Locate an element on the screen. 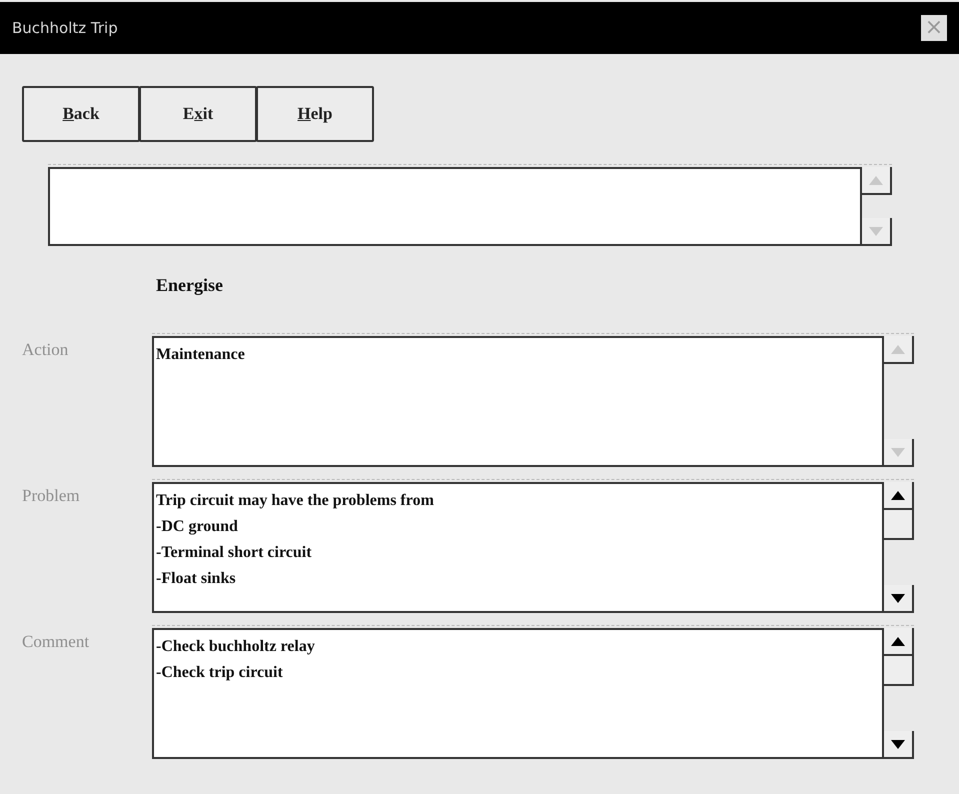  toolbar-button: Help is located at coordinates (315, 114).